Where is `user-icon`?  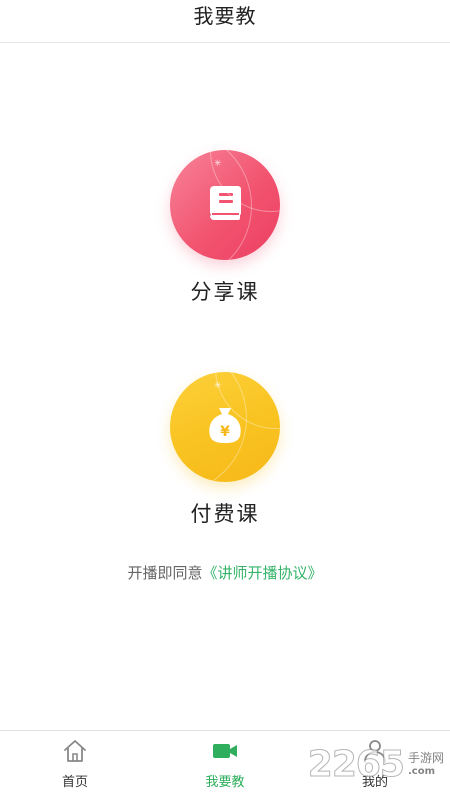 user-icon is located at coordinates (375, 753).